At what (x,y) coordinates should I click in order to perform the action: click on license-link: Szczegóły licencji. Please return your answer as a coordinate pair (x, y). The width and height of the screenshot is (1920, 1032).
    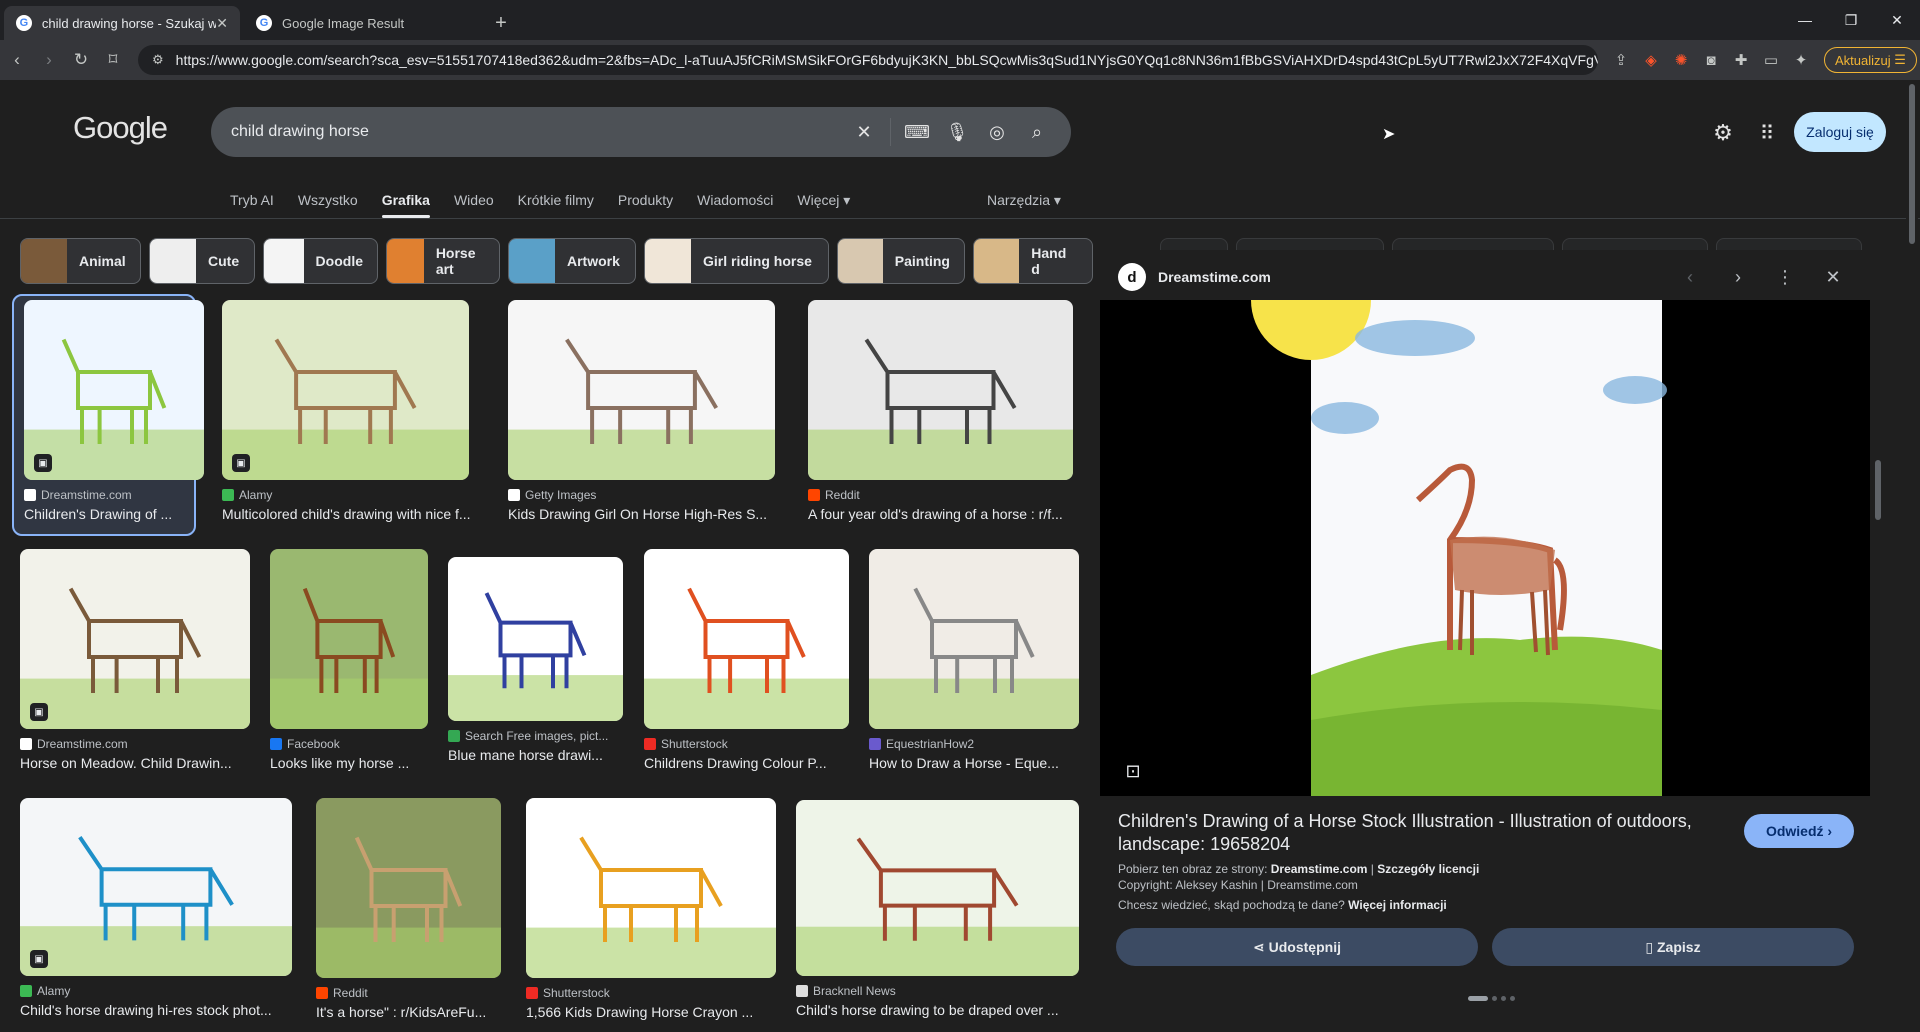
    Looking at the image, I should click on (1428, 869).